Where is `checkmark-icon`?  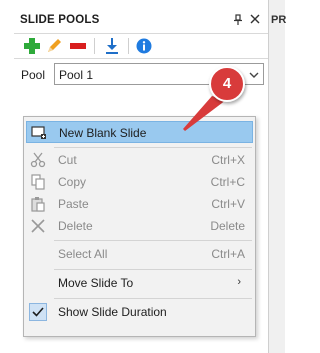 checkmark-icon is located at coordinates (38, 312).